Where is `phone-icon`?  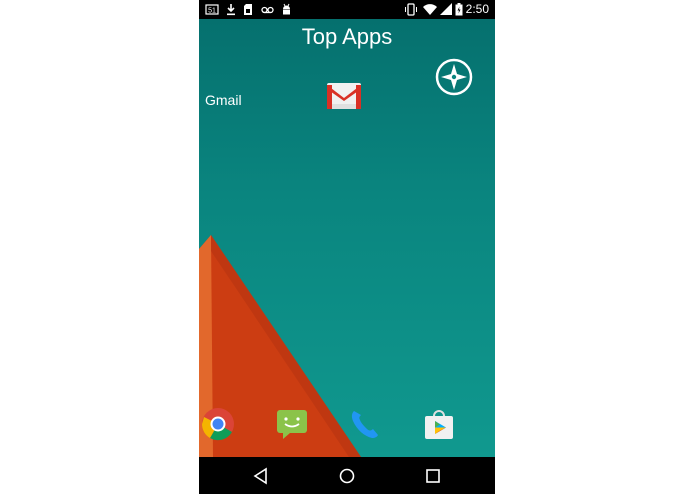 phone-icon is located at coordinates (365, 424).